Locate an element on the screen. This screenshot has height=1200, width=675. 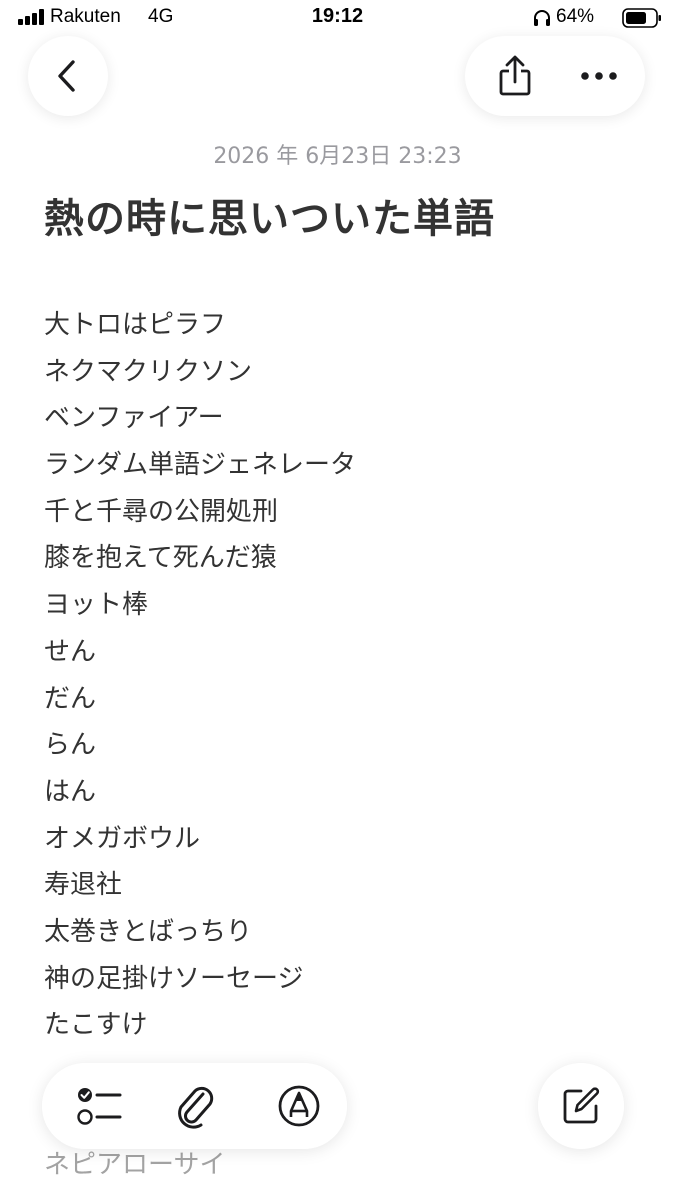
note-line: 大トロはピラフ is located at coordinates (135, 325).